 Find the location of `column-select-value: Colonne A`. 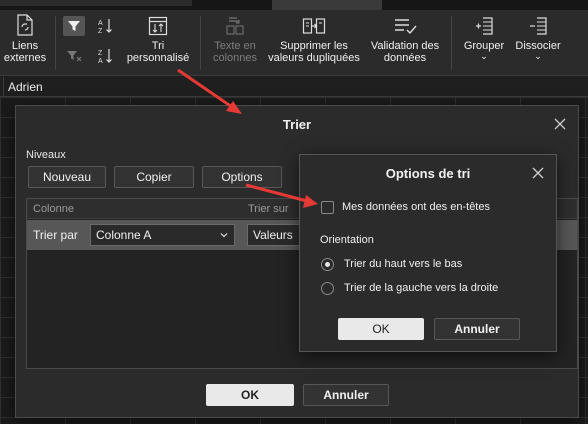

column-select-value: Colonne A is located at coordinates (124, 235).